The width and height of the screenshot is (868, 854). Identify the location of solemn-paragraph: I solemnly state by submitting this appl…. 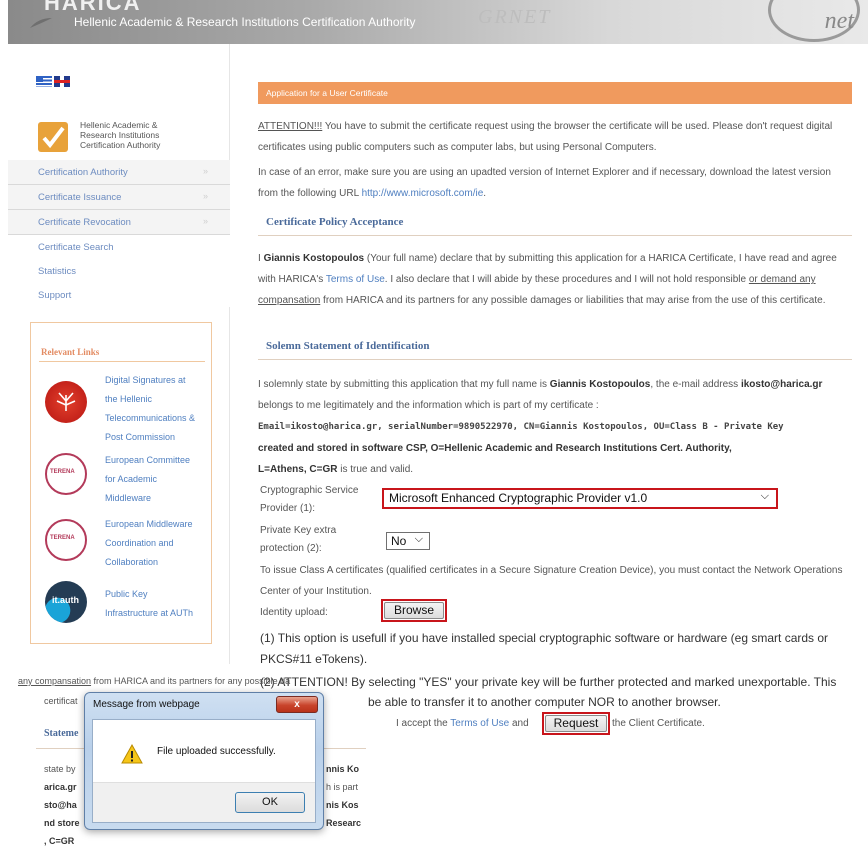
(540, 427).